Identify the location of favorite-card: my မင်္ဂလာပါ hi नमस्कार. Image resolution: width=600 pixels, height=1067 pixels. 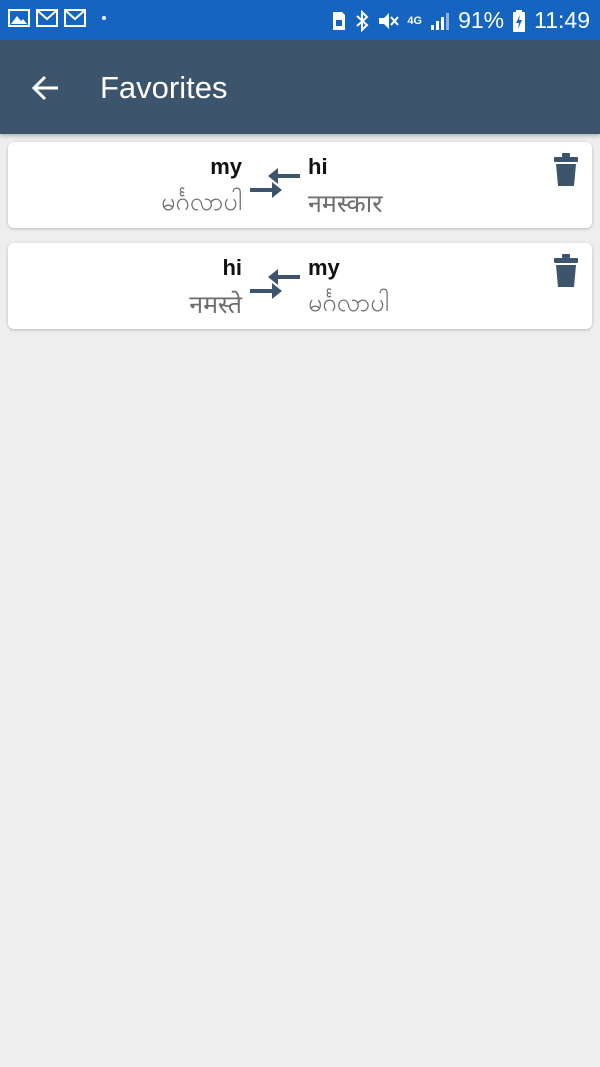
(300, 185).